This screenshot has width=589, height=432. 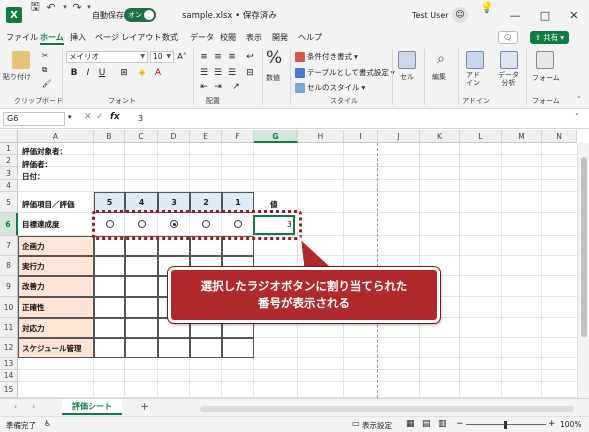 I want to click on align-top-icon: ≡, so click(x=204, y=57).